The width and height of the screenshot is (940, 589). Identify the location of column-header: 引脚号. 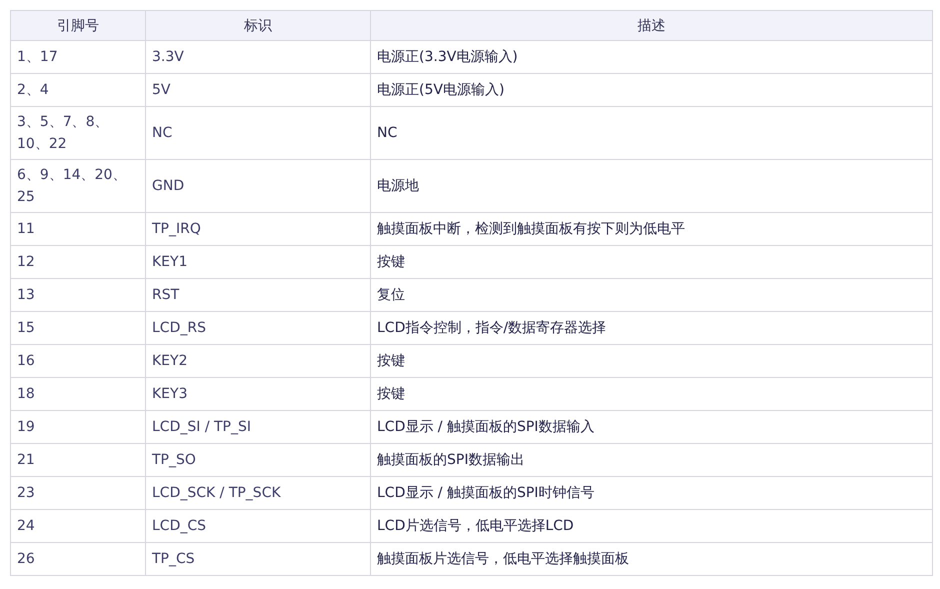
(78, 25).